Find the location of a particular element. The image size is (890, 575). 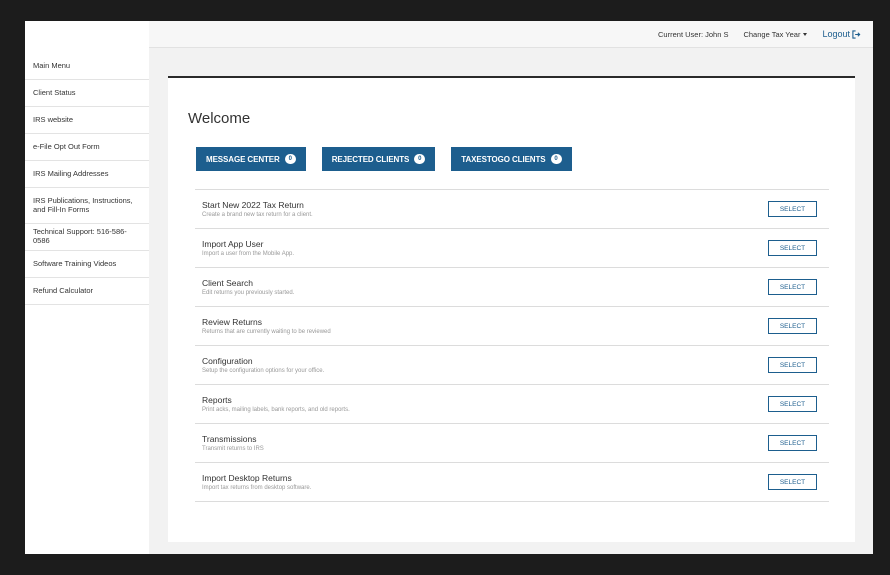

sidebar-item-irs-website: IRS website is located at coordinates (87, 120).